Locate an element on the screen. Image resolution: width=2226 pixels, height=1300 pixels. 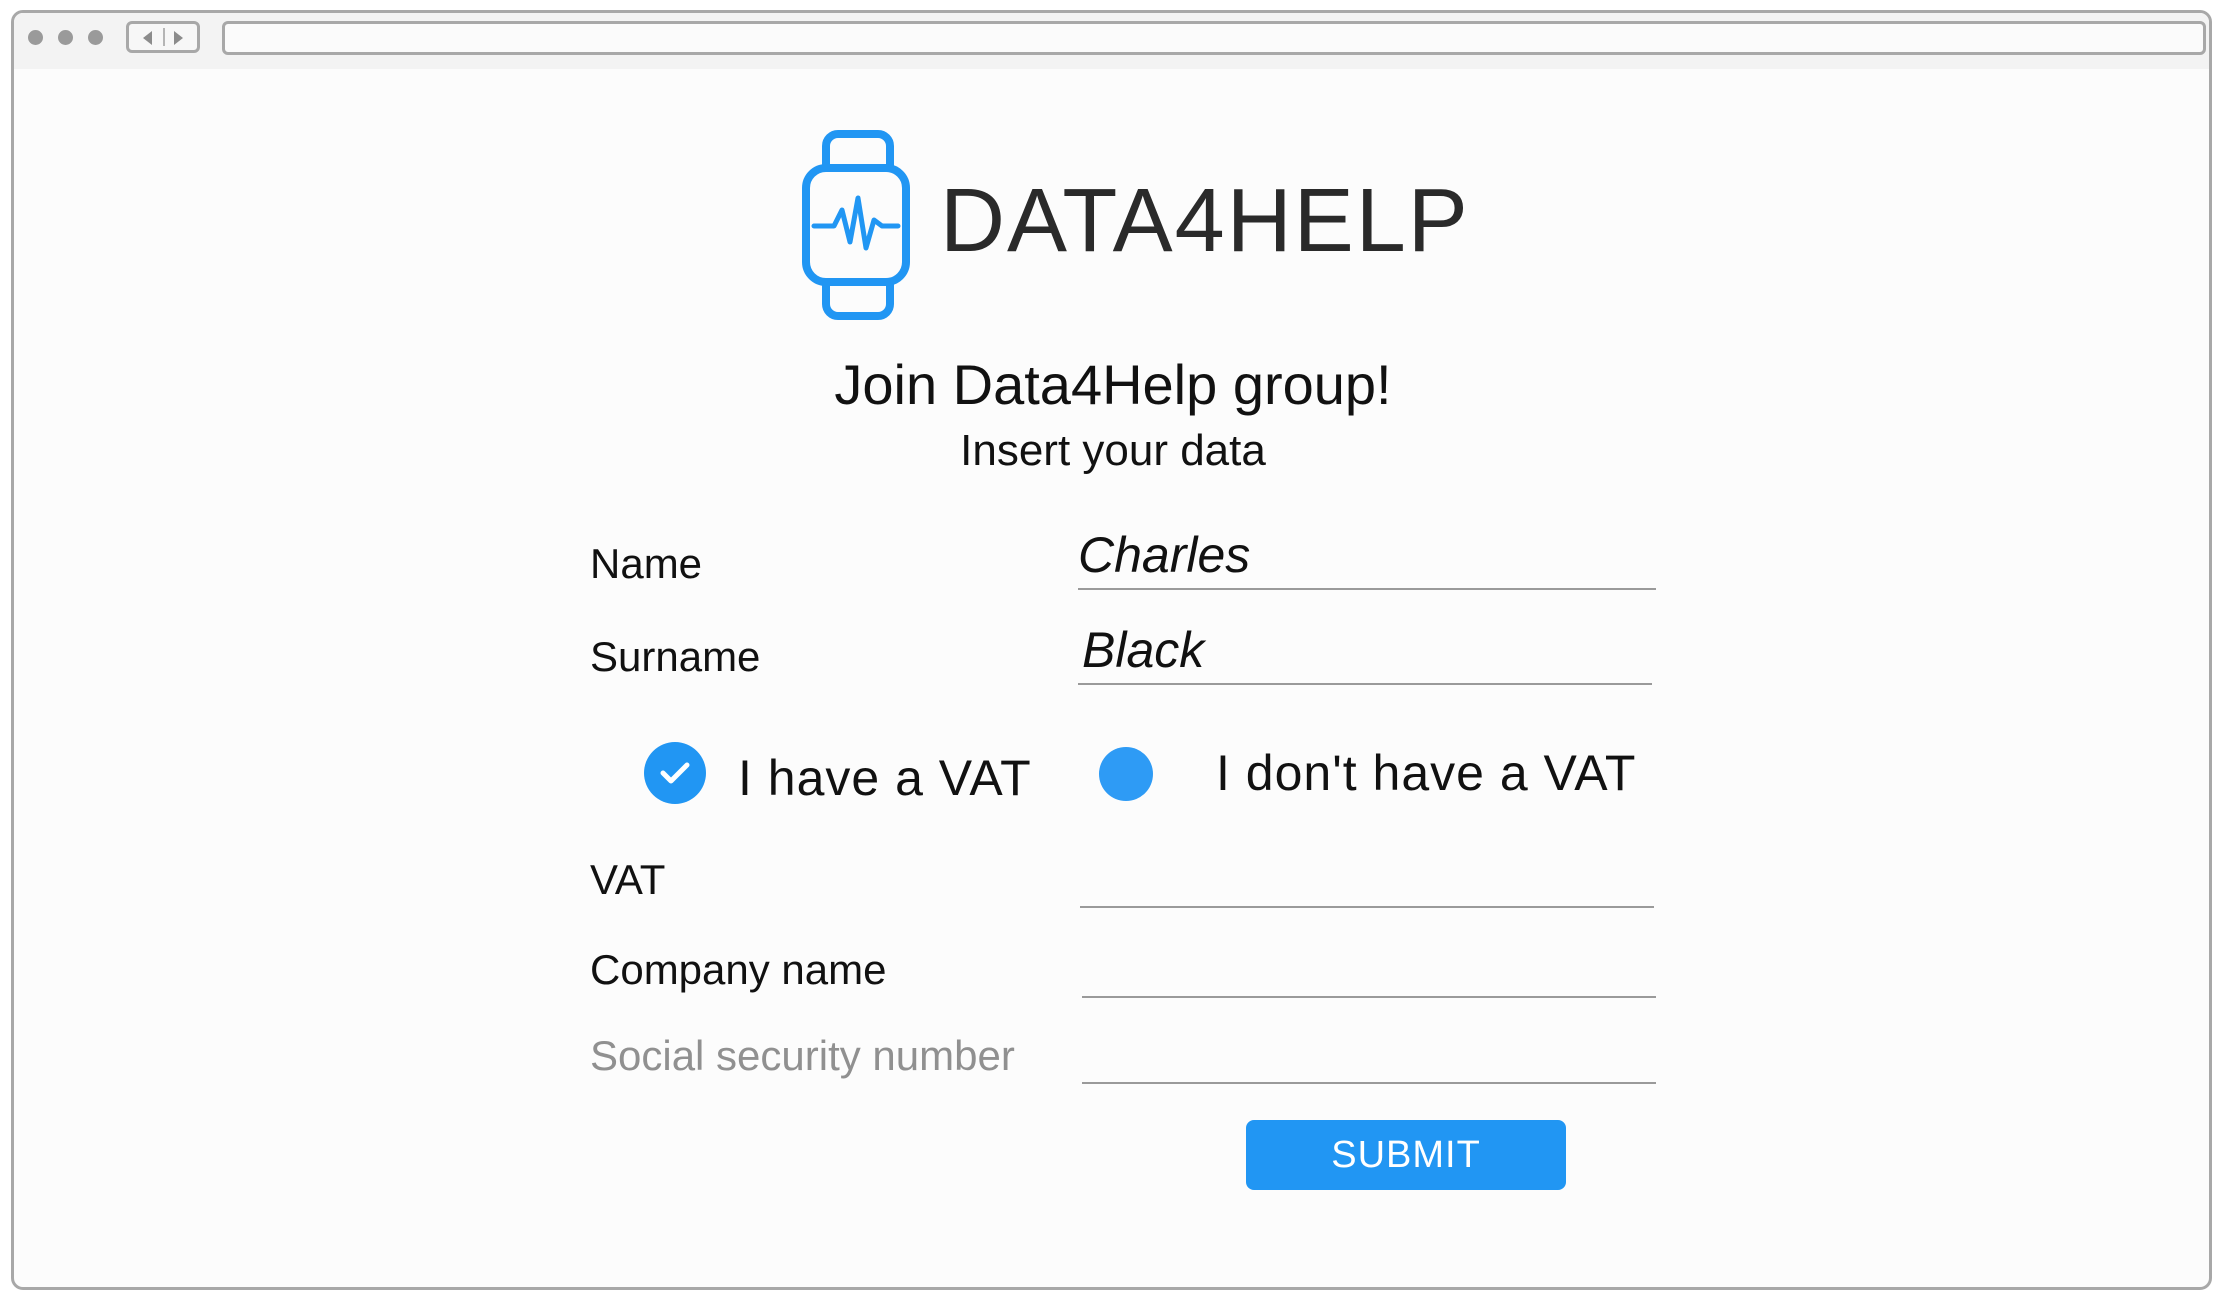
have-vat-checkbox is located at coordinates (675, 773).